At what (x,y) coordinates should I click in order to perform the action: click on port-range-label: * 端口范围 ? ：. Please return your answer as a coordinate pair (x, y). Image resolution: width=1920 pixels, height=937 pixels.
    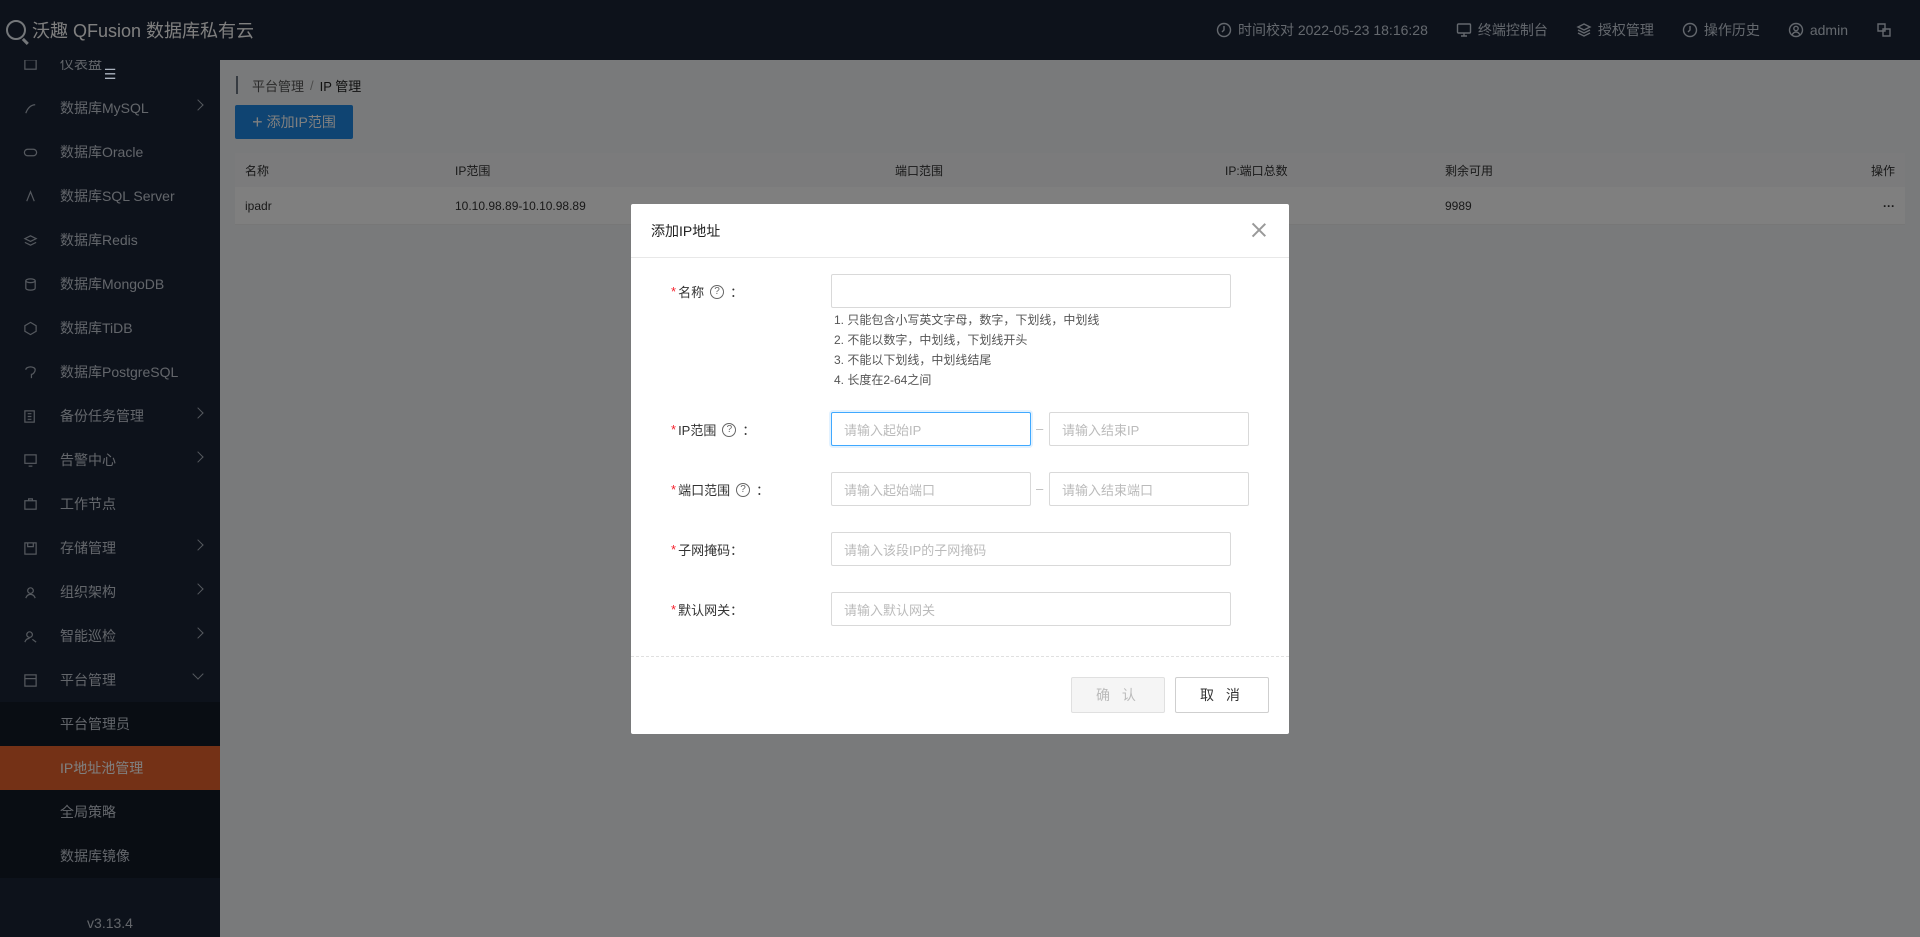
    Looking at the image, I should click on (720, 489).